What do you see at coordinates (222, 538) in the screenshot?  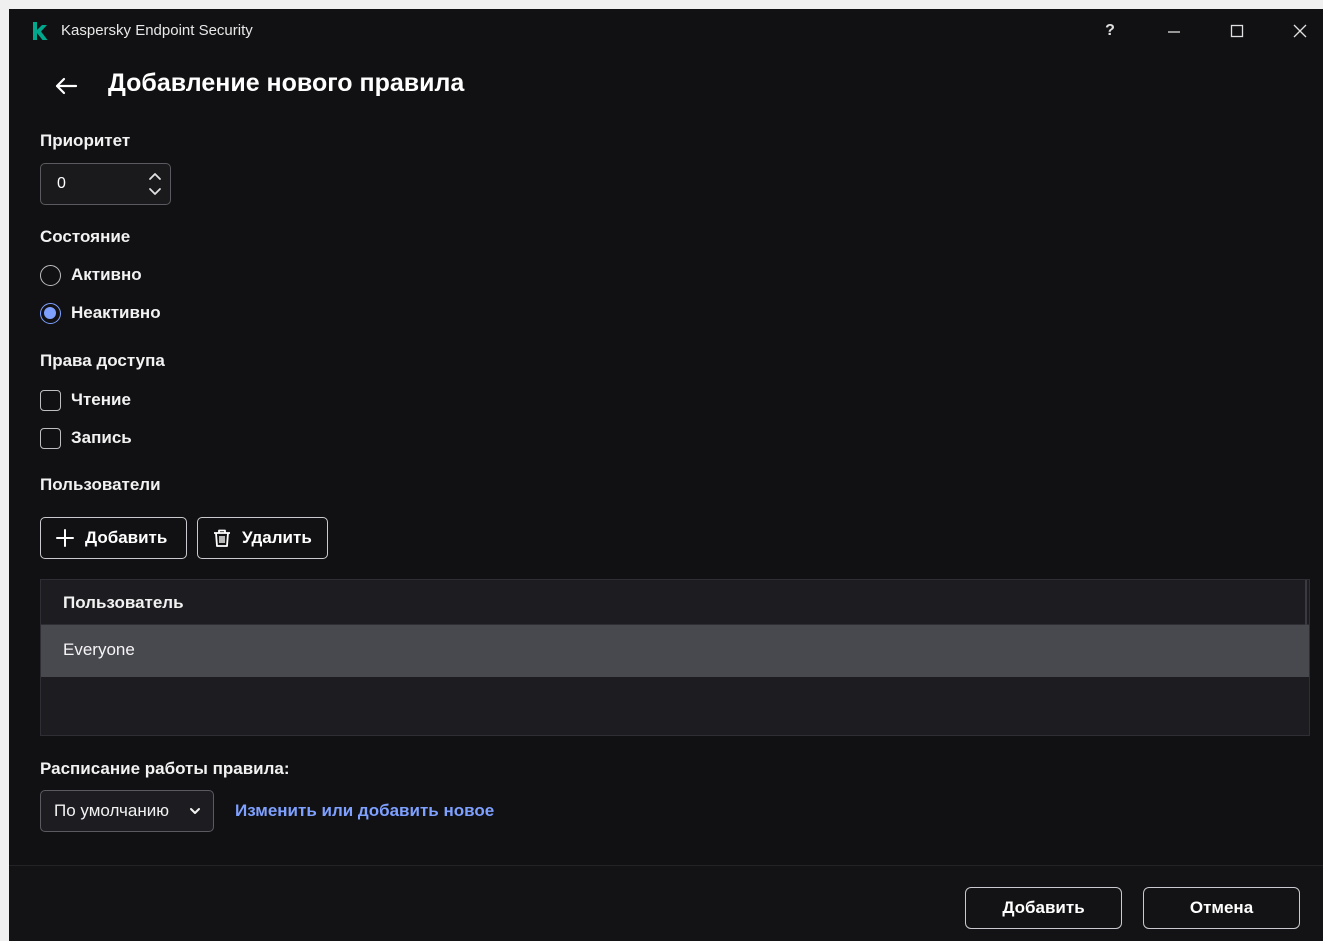 I see `trash-icon` at bounding box center [222, 538].